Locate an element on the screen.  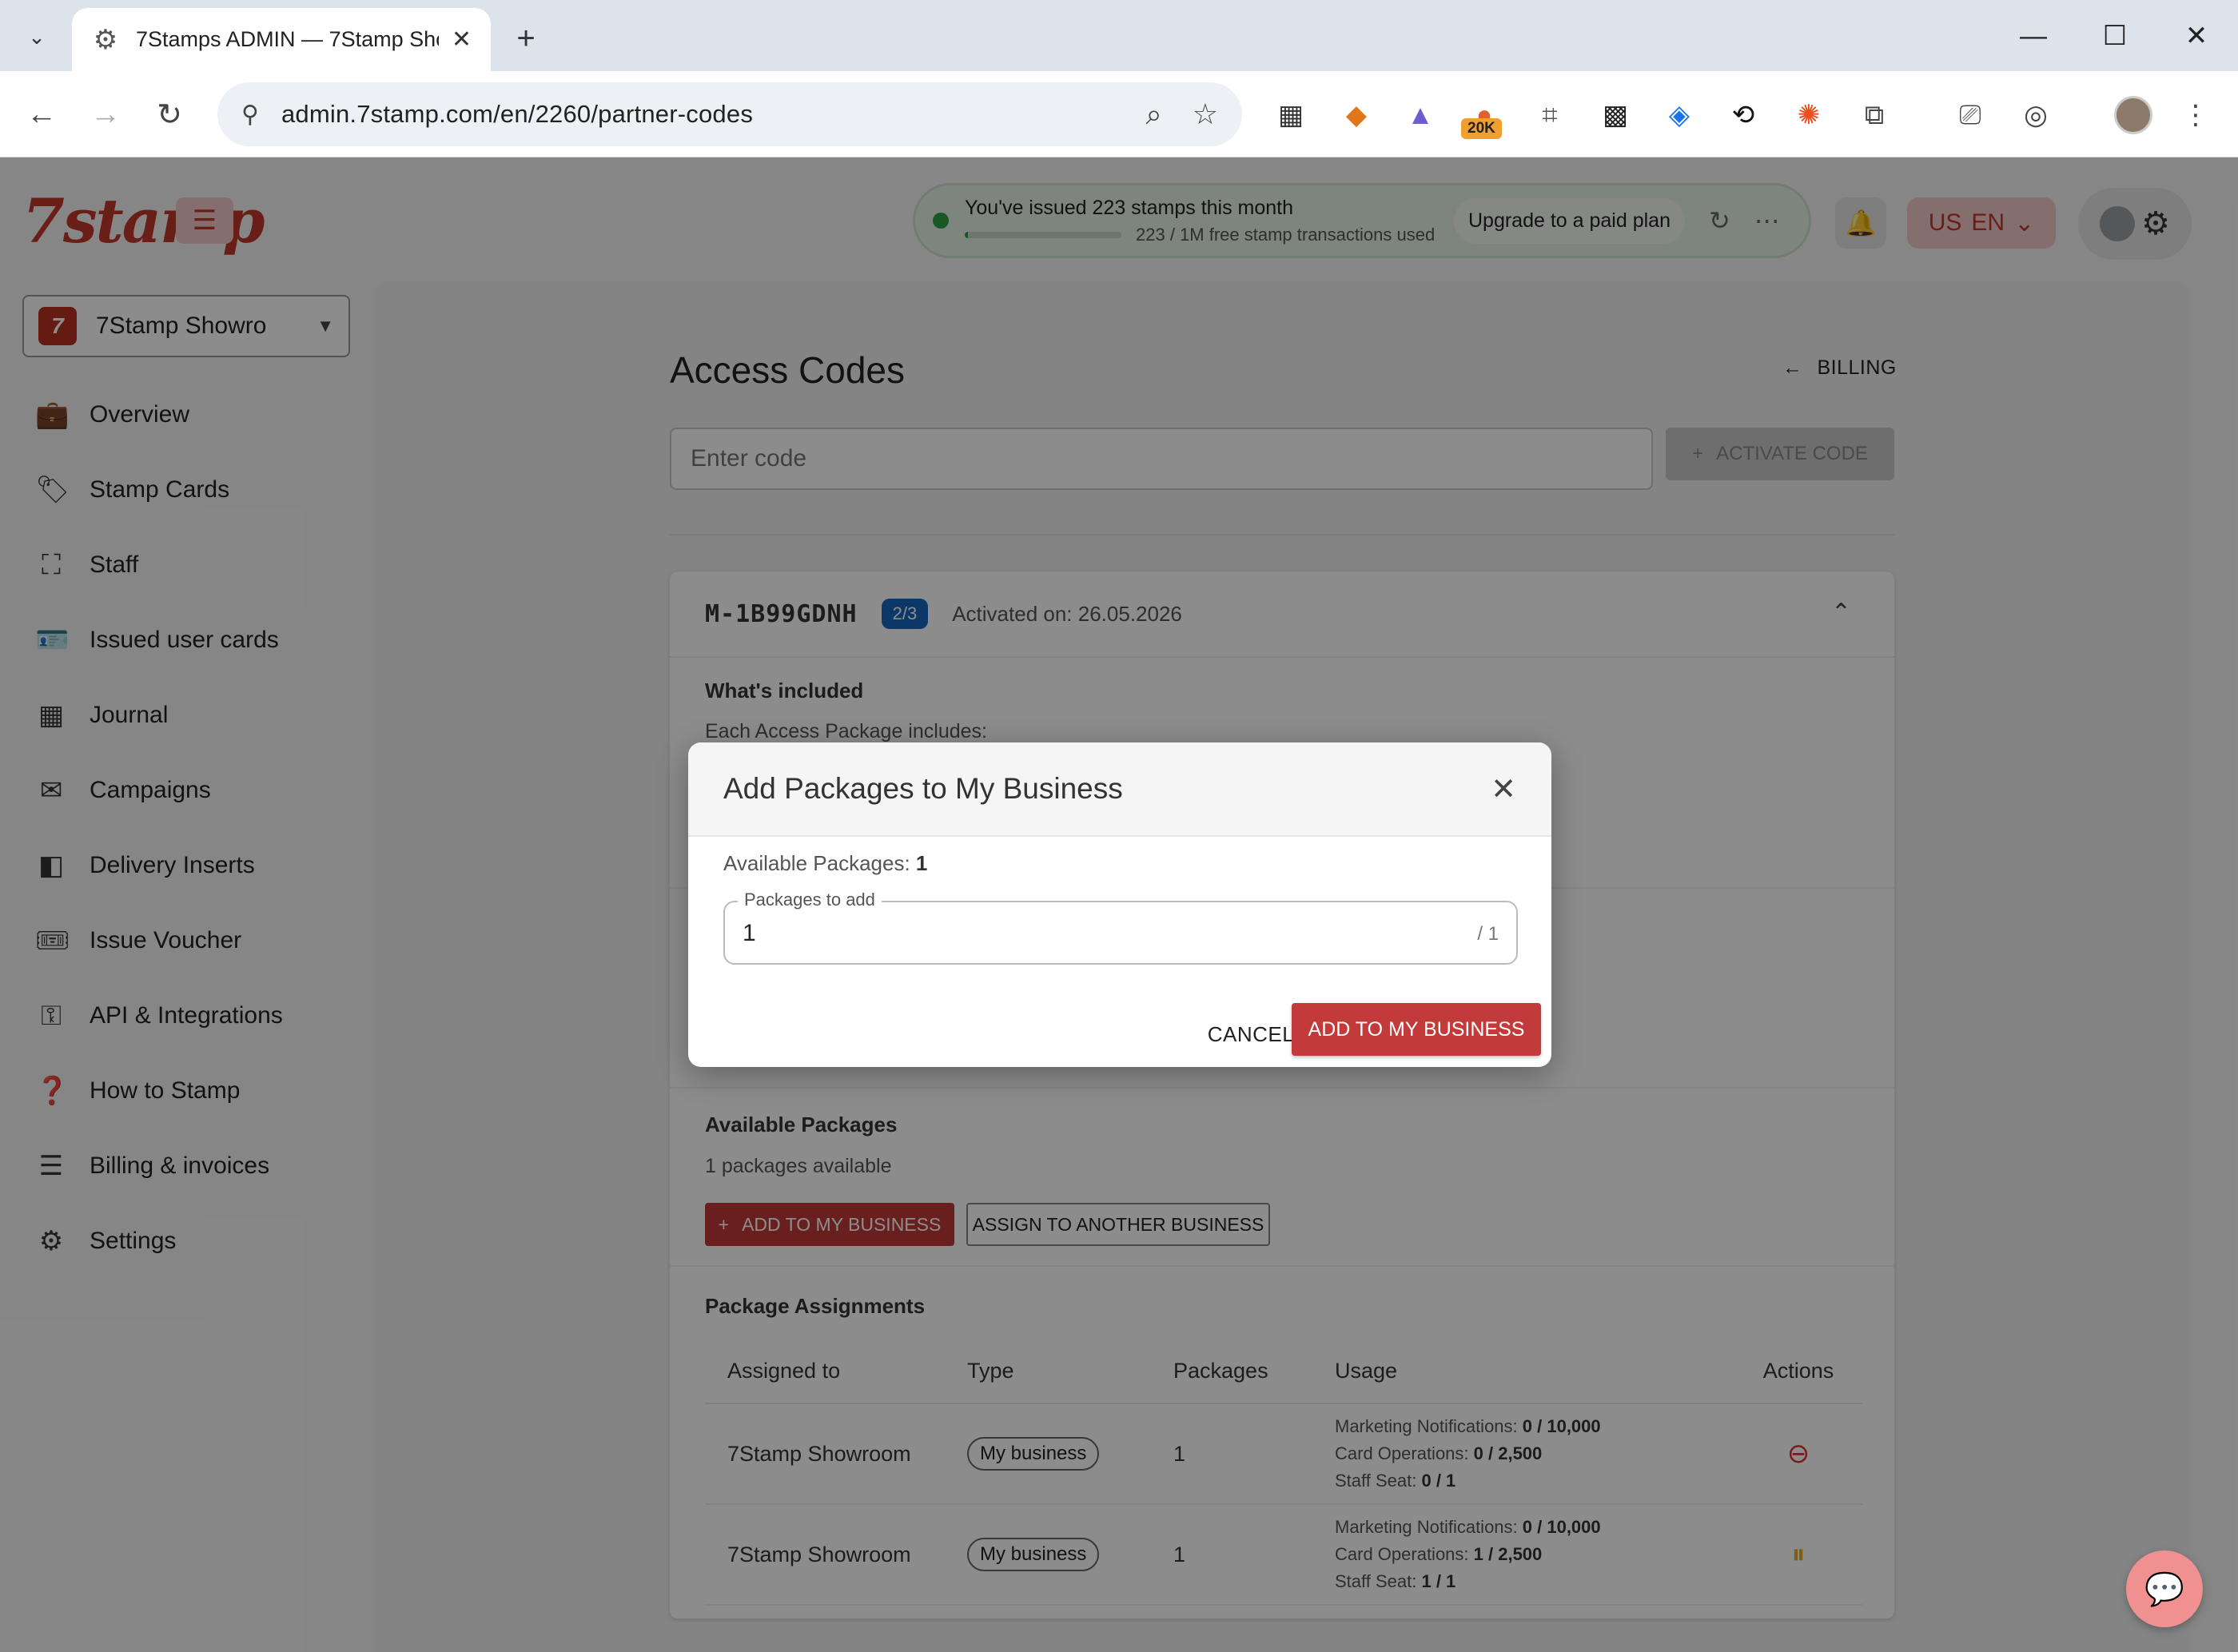
chat-bubble-icon: 💬 is located at coordinates (2164, 1588).